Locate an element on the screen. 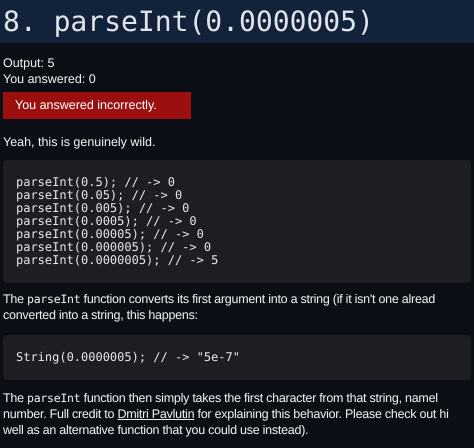  code-line: parseInt(0.0000005); // -> 5 is located at coordinates (117, 260).